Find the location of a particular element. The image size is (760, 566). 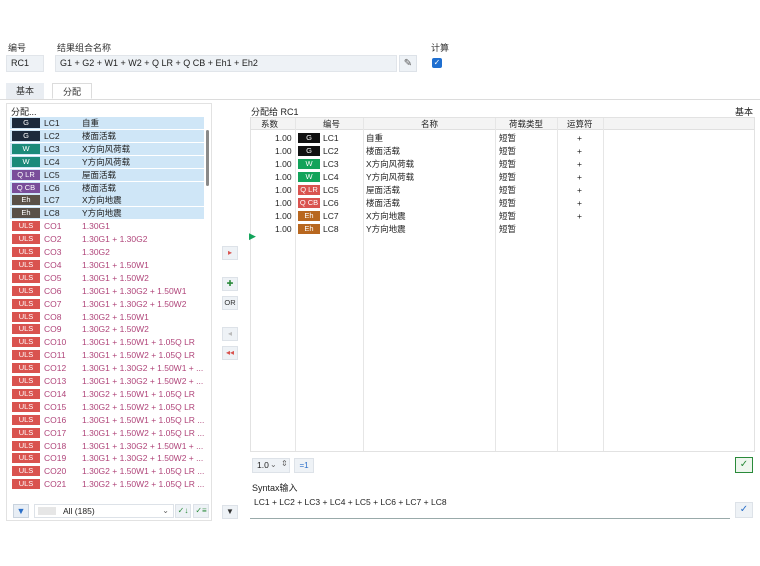

list-item: ULS CO14 1.30G2 + 1.50W1 + 1.05Q LR is located at coordinates (107, 394).